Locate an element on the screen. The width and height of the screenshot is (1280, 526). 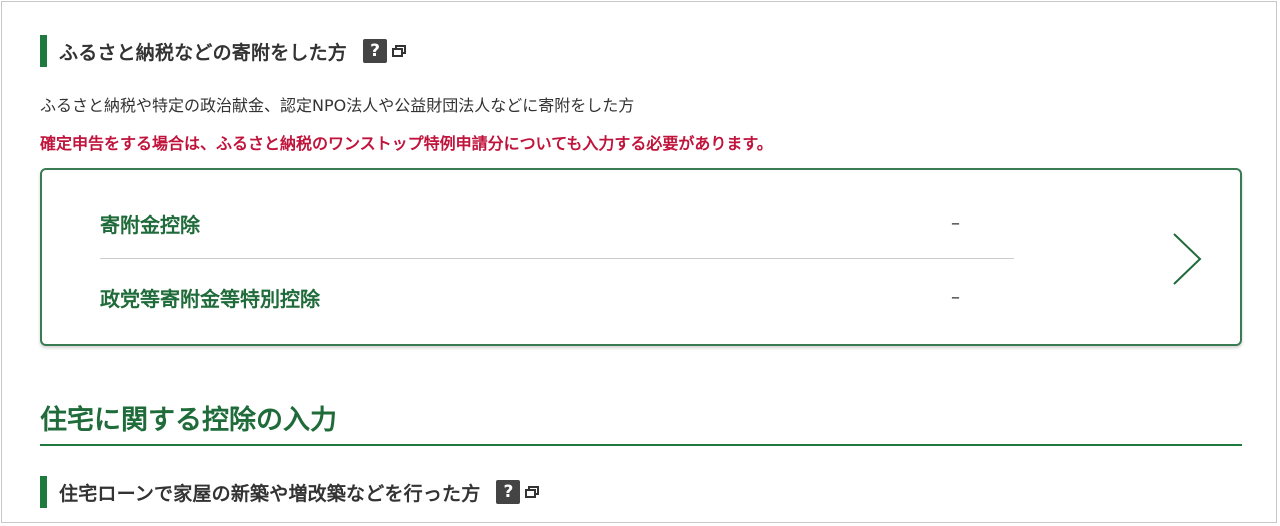
housing-section-title: 住宅に関する控除の入力 is located at coordinates (188, 420).